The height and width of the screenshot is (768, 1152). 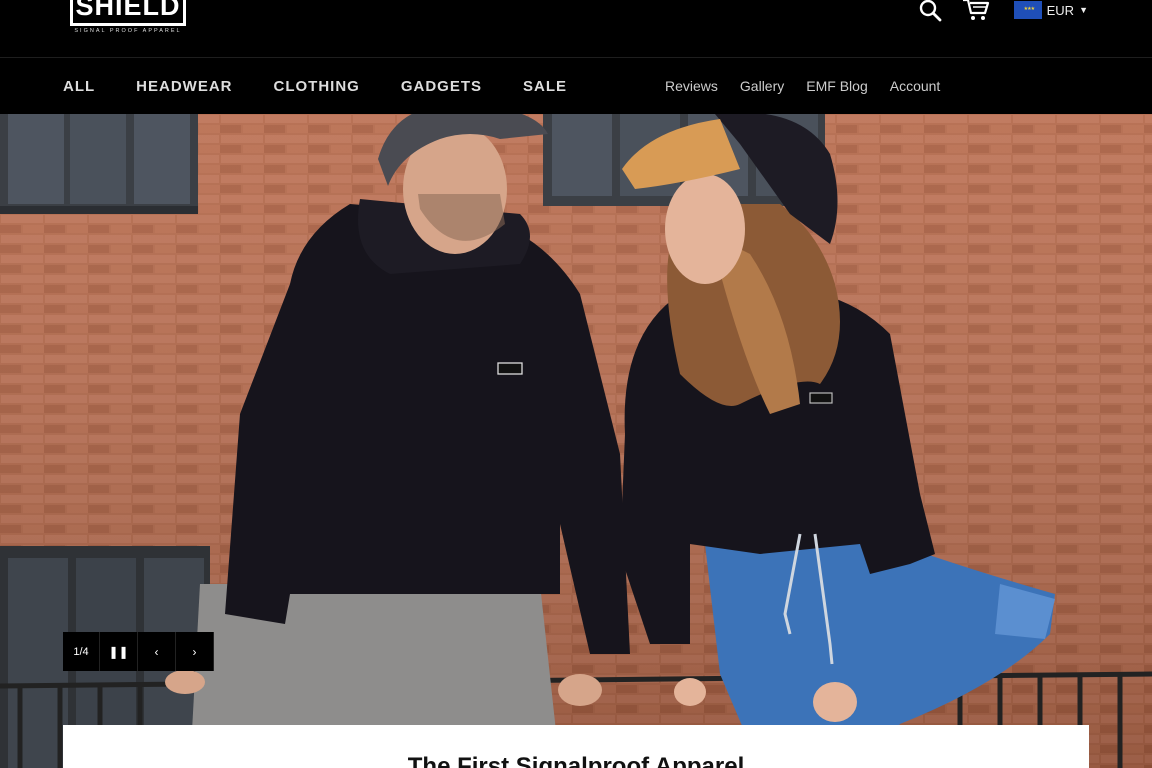 What do you see at coordinates (576, 760) in the screenshot?
I see `hero-caption-title: The First Signalproof Apparel` at bounding box center [576, 760].